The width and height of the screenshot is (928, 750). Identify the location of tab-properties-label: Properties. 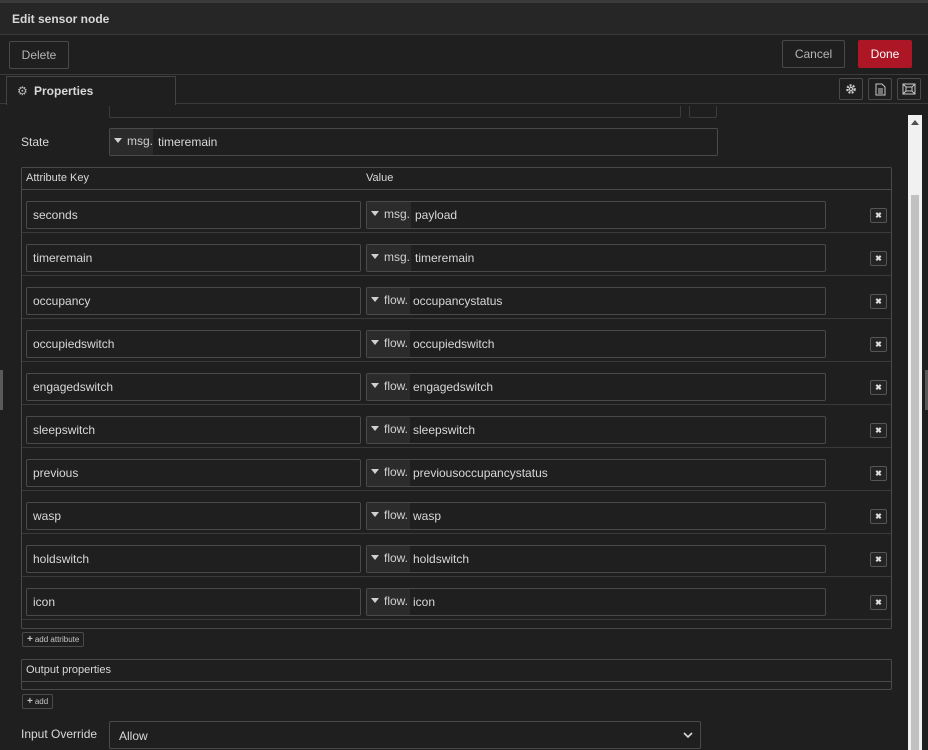
(64, 91).